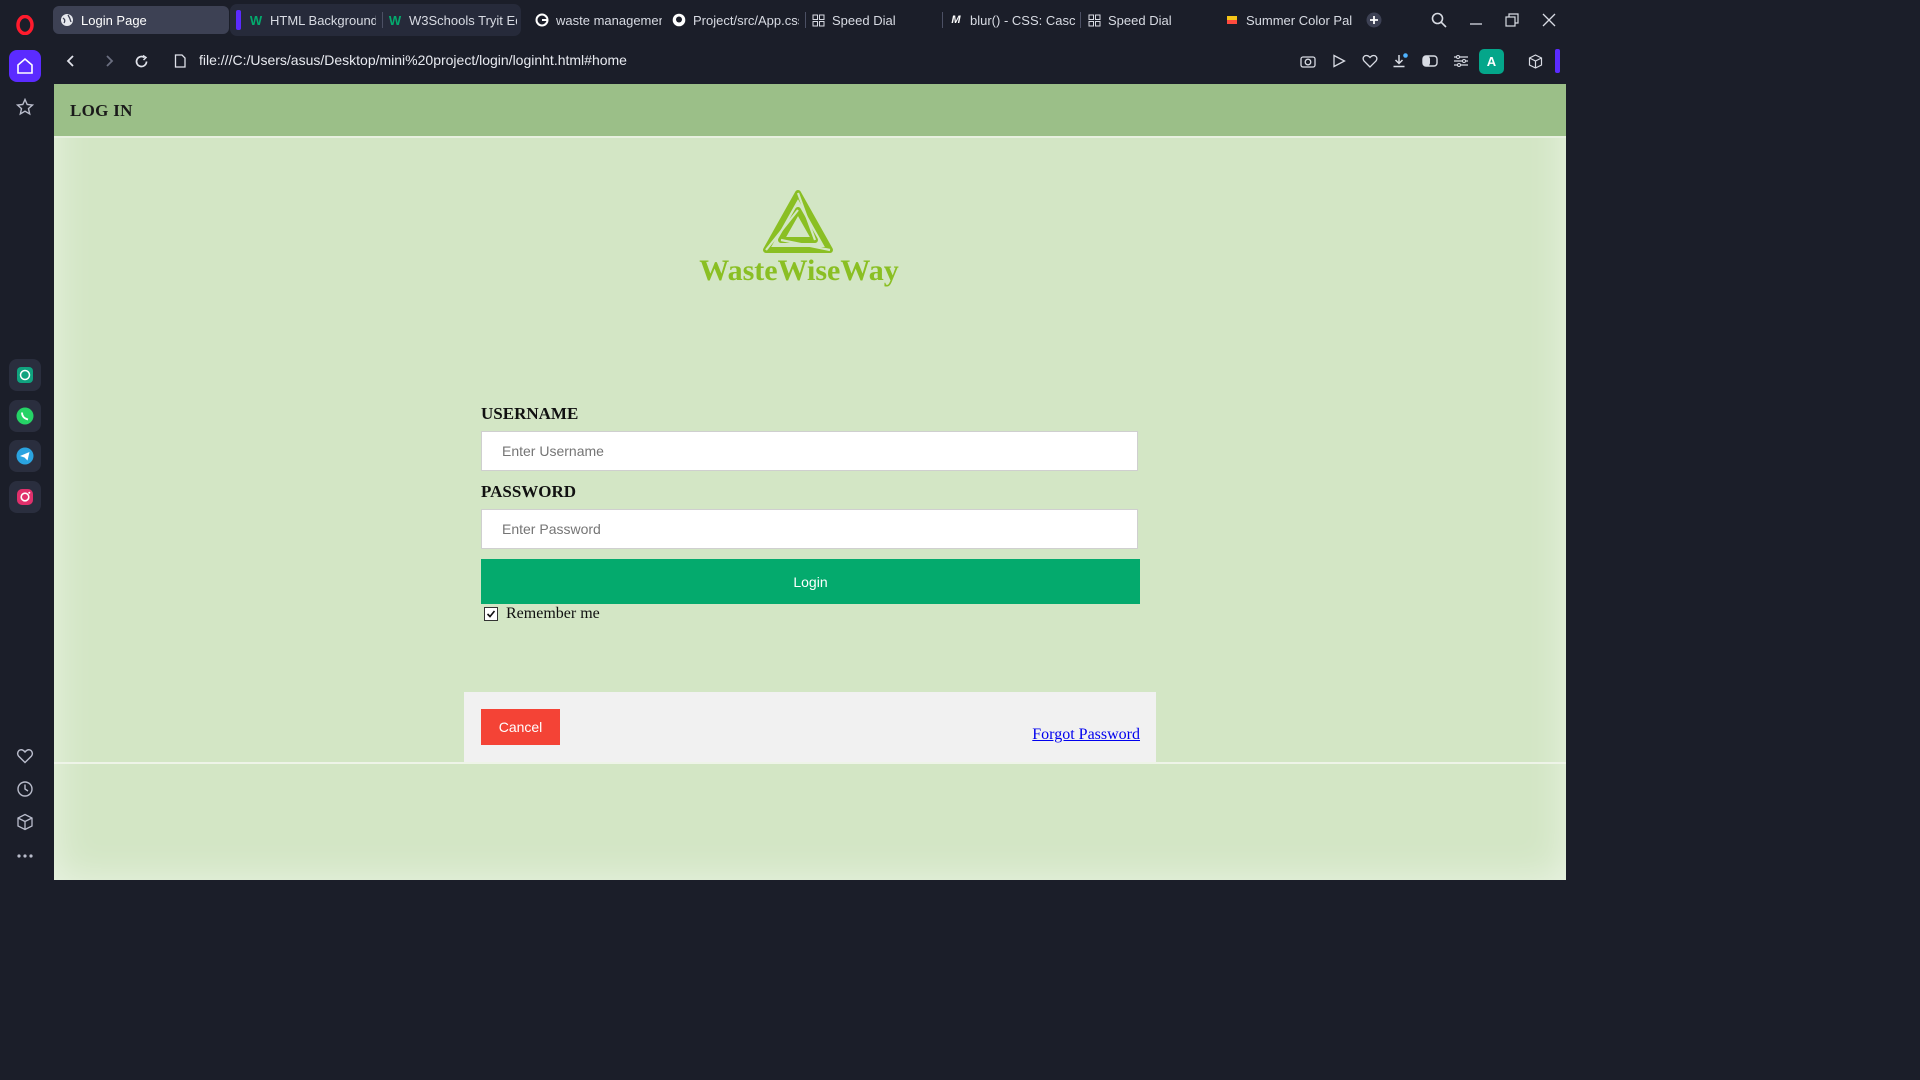 The image size is (1920, 1080). I want to click on profile-avatar: A, so click(1491, 61).